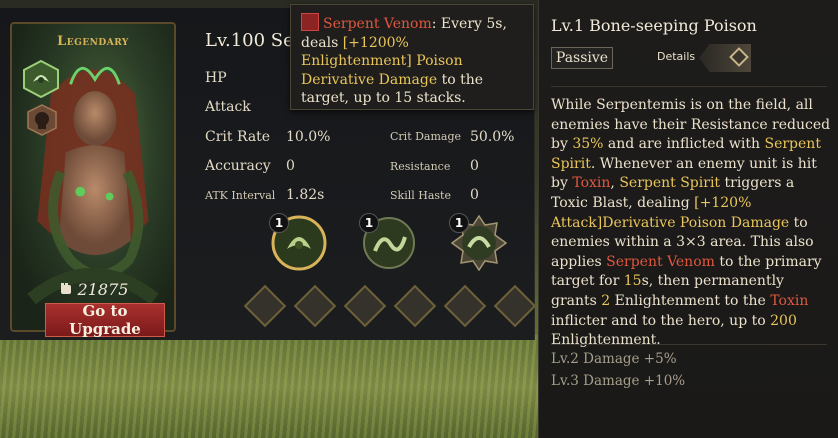 The width and height of the screenshot is (838, 438). Describe the element at coordinates (632, 281) in the screenshot. I see `desc-value: 15` at that location.